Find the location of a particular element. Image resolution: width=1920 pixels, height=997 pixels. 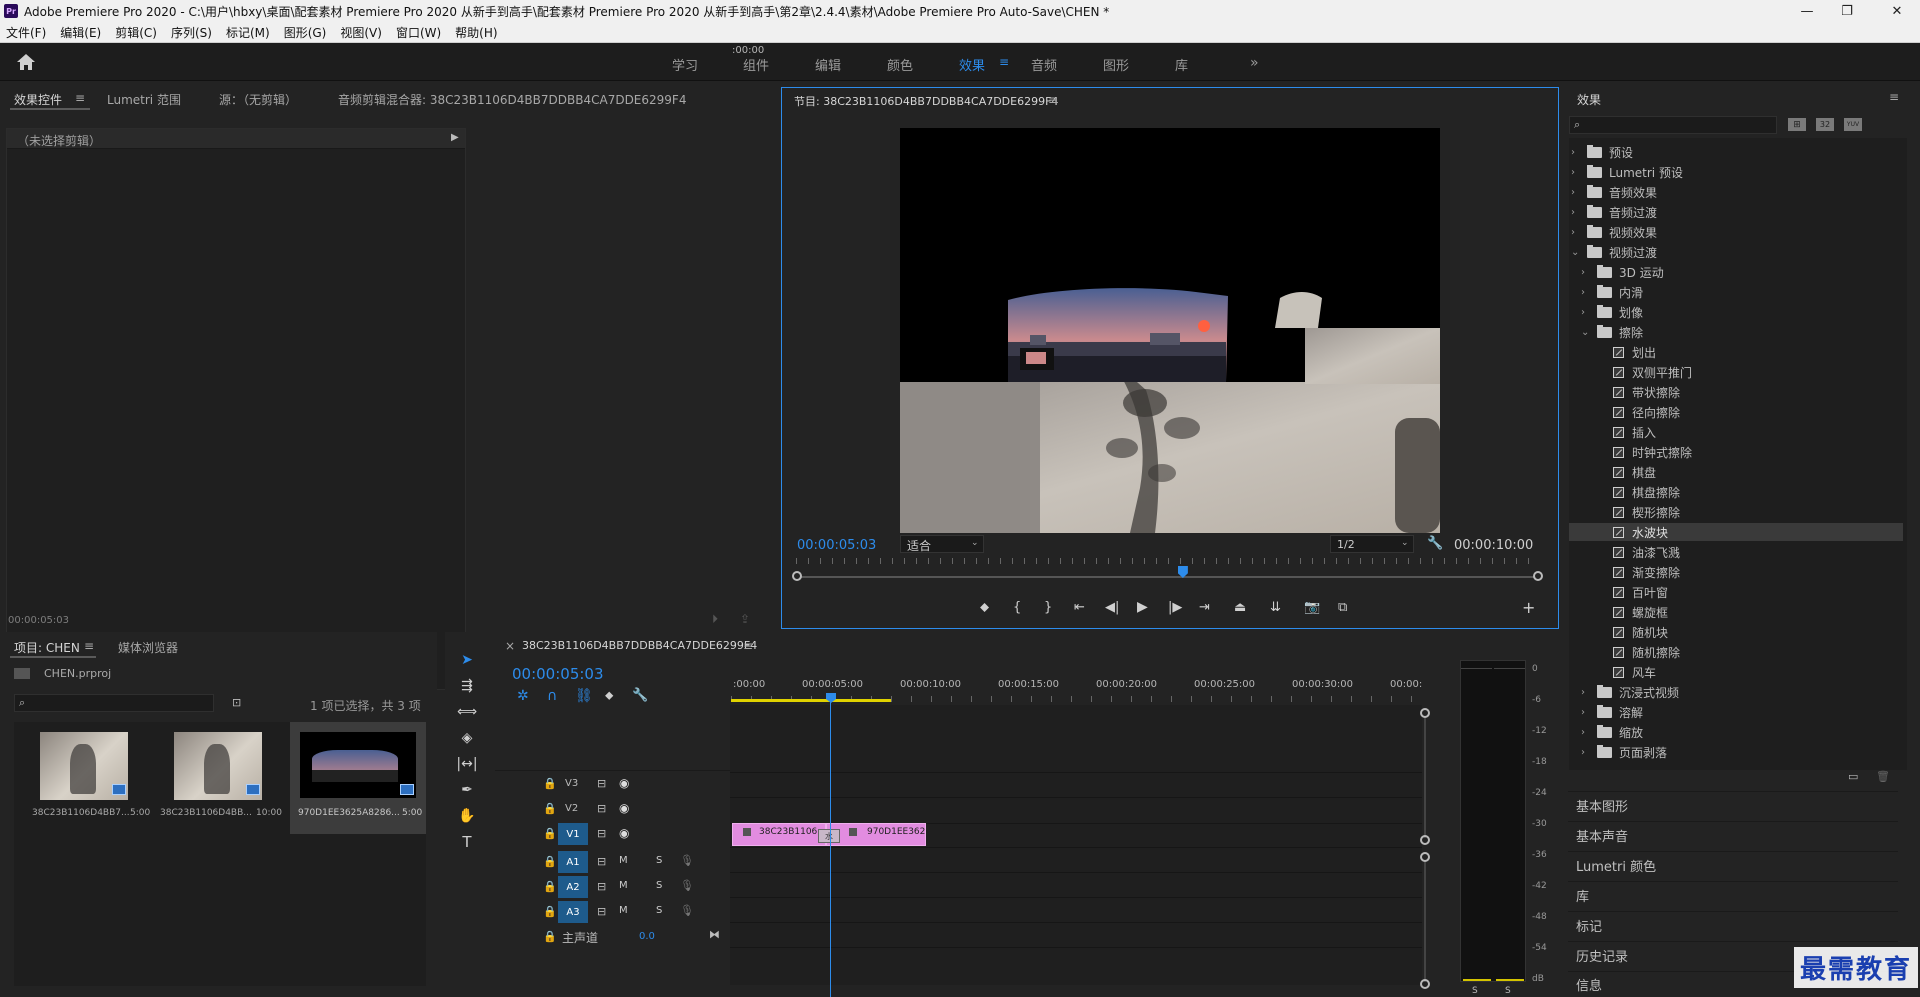

track-target-a3: A3 is located at coordinates (573, 912).